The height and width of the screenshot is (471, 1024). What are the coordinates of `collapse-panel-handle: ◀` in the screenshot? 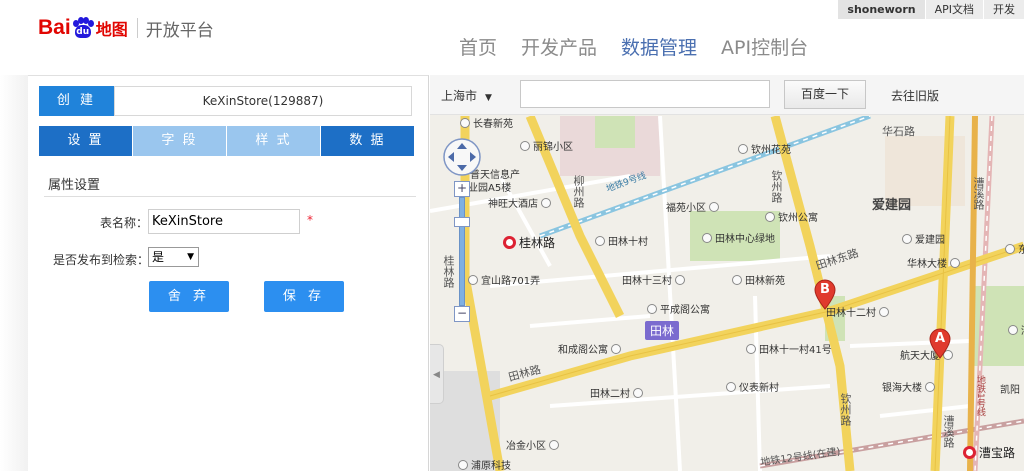 It's located at (437, 374).